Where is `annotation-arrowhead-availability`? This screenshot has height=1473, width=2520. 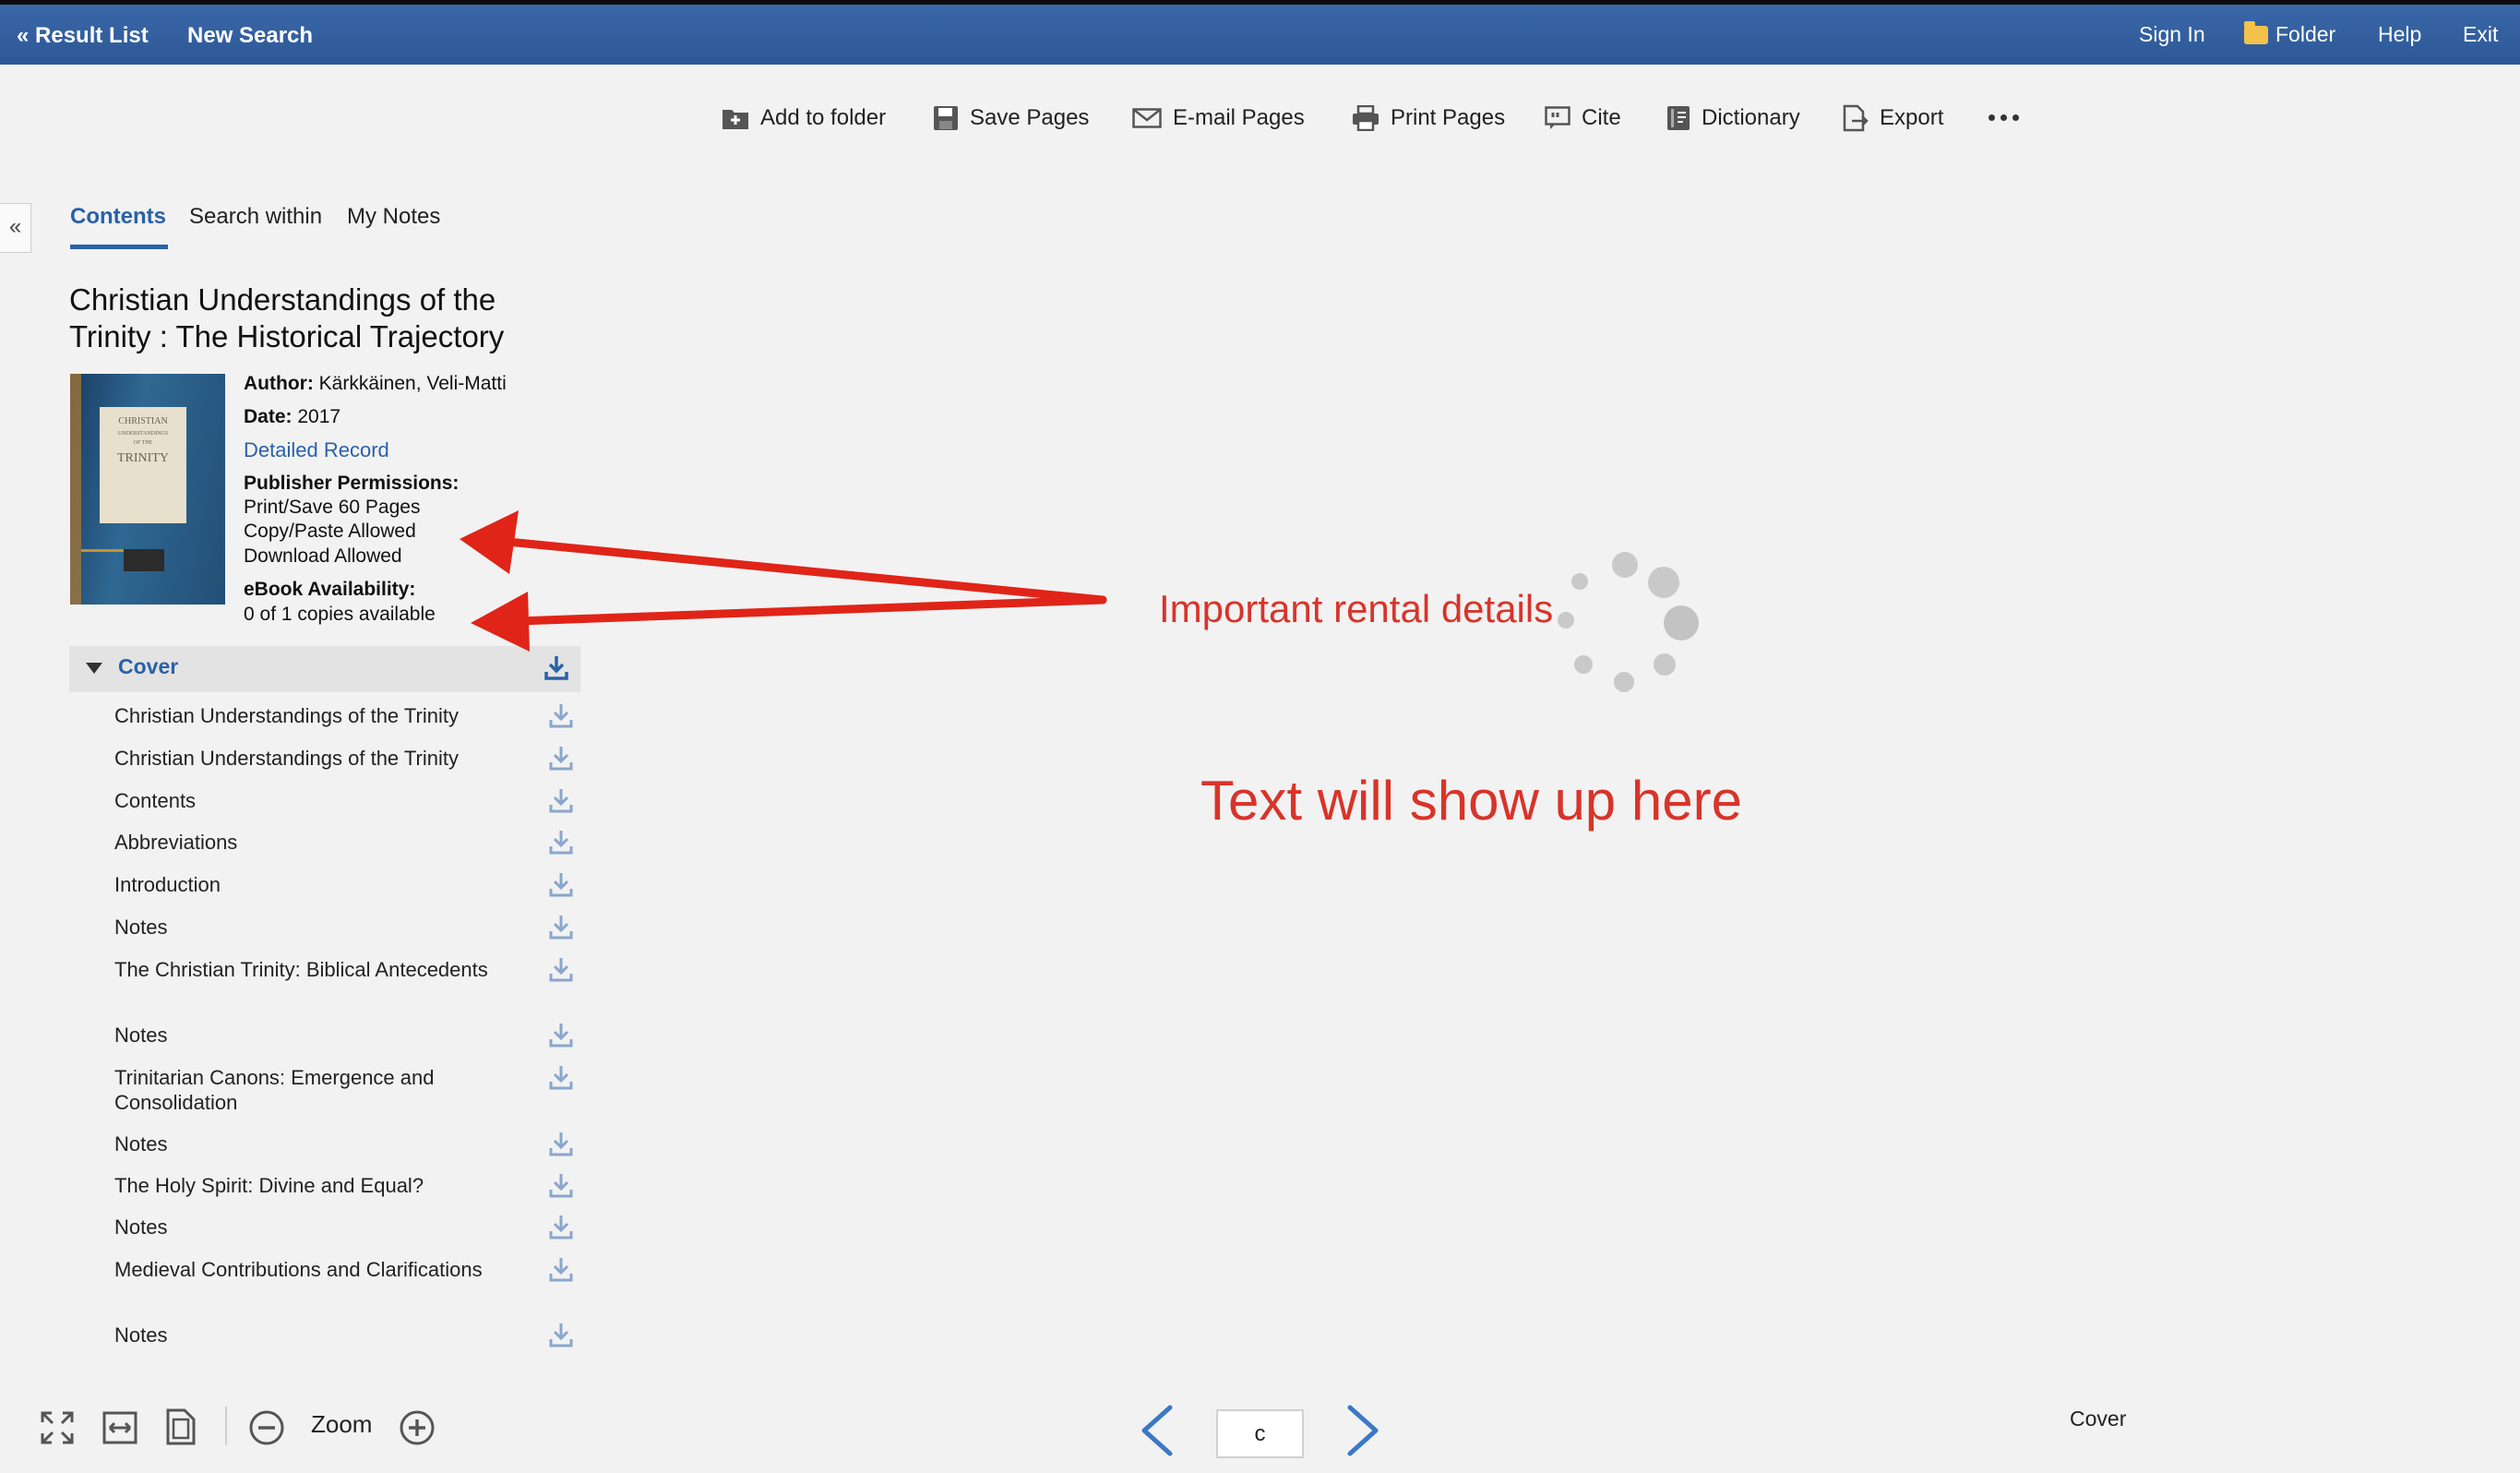 annotation-arrowhead-availability is located at coordinates (500, 622).